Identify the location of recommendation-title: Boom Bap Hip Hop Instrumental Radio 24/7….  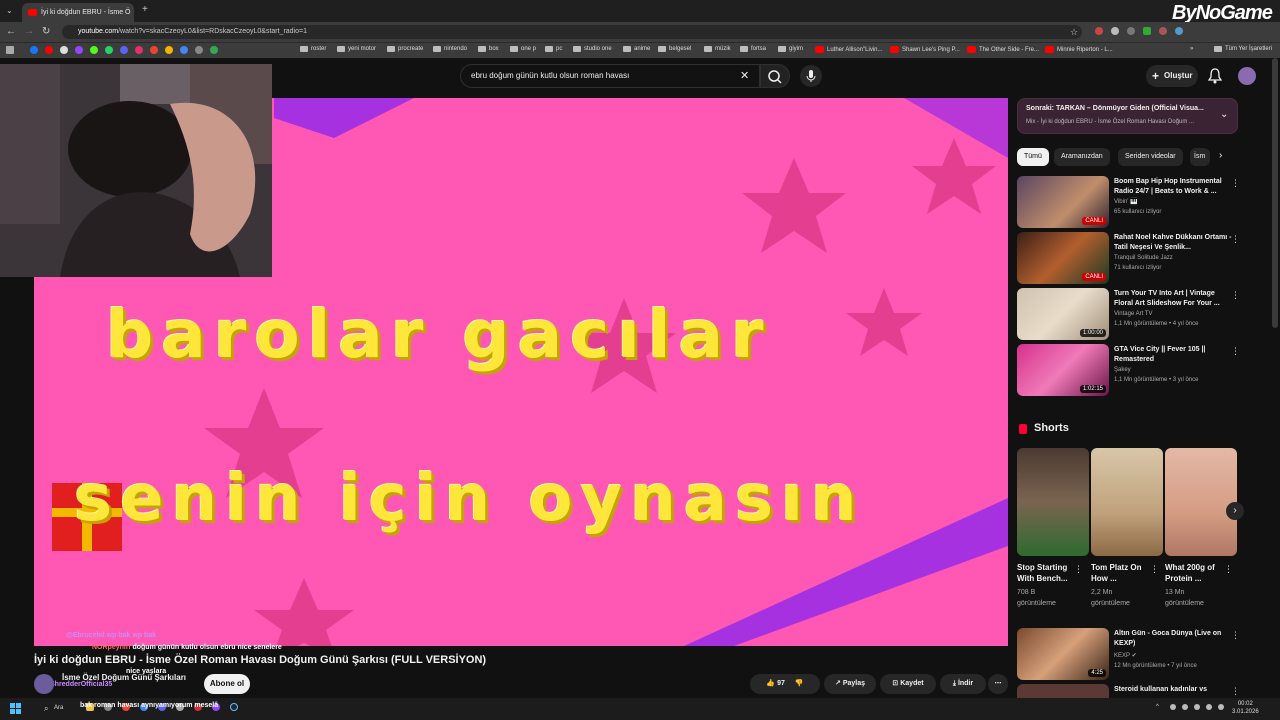
(1173, 187).